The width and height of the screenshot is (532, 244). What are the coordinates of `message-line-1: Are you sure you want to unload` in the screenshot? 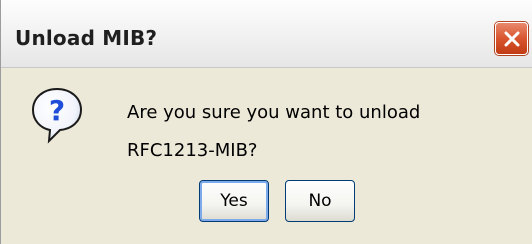 It's located at (274, 112).